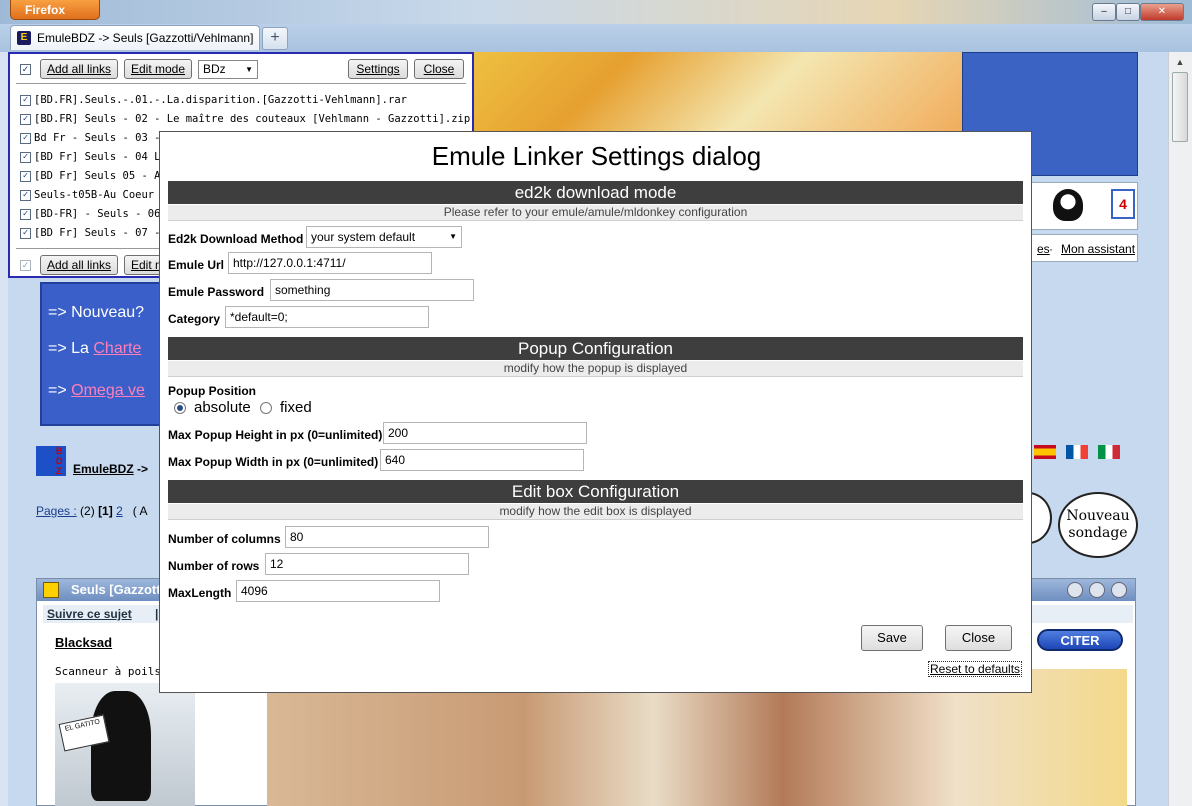 This screenshot has height=806, width=1192. Describe the element at coordinates (975, 669) in the screenshot. I see `reset-defaults-link: Reset to defaults` at that location.